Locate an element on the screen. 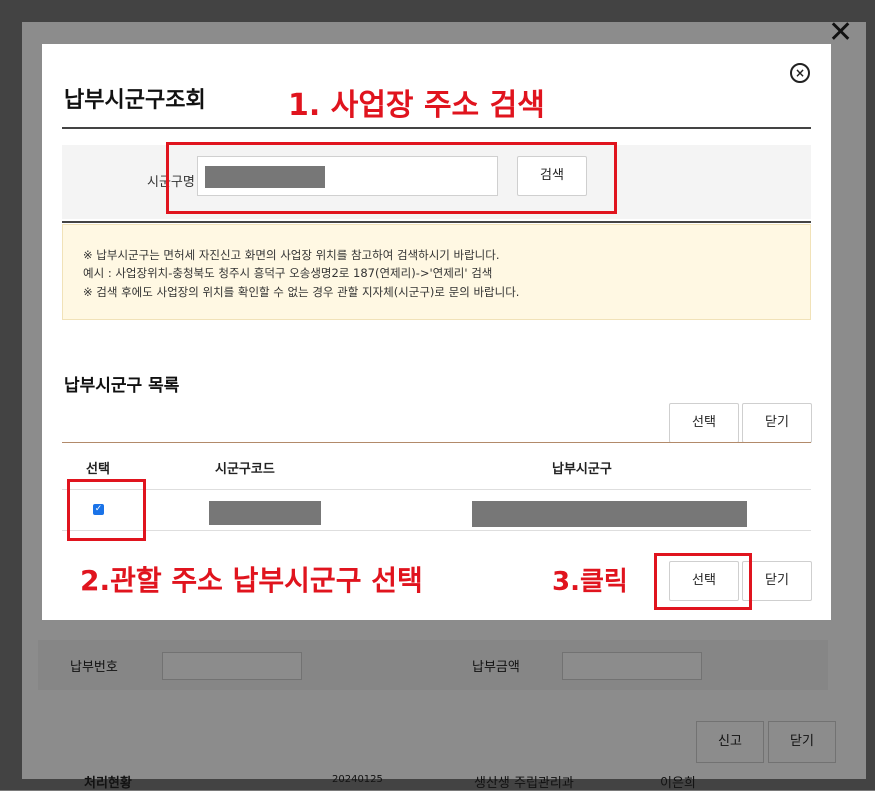  top-close-button: 닫기 is located at coordinates (777, 423).